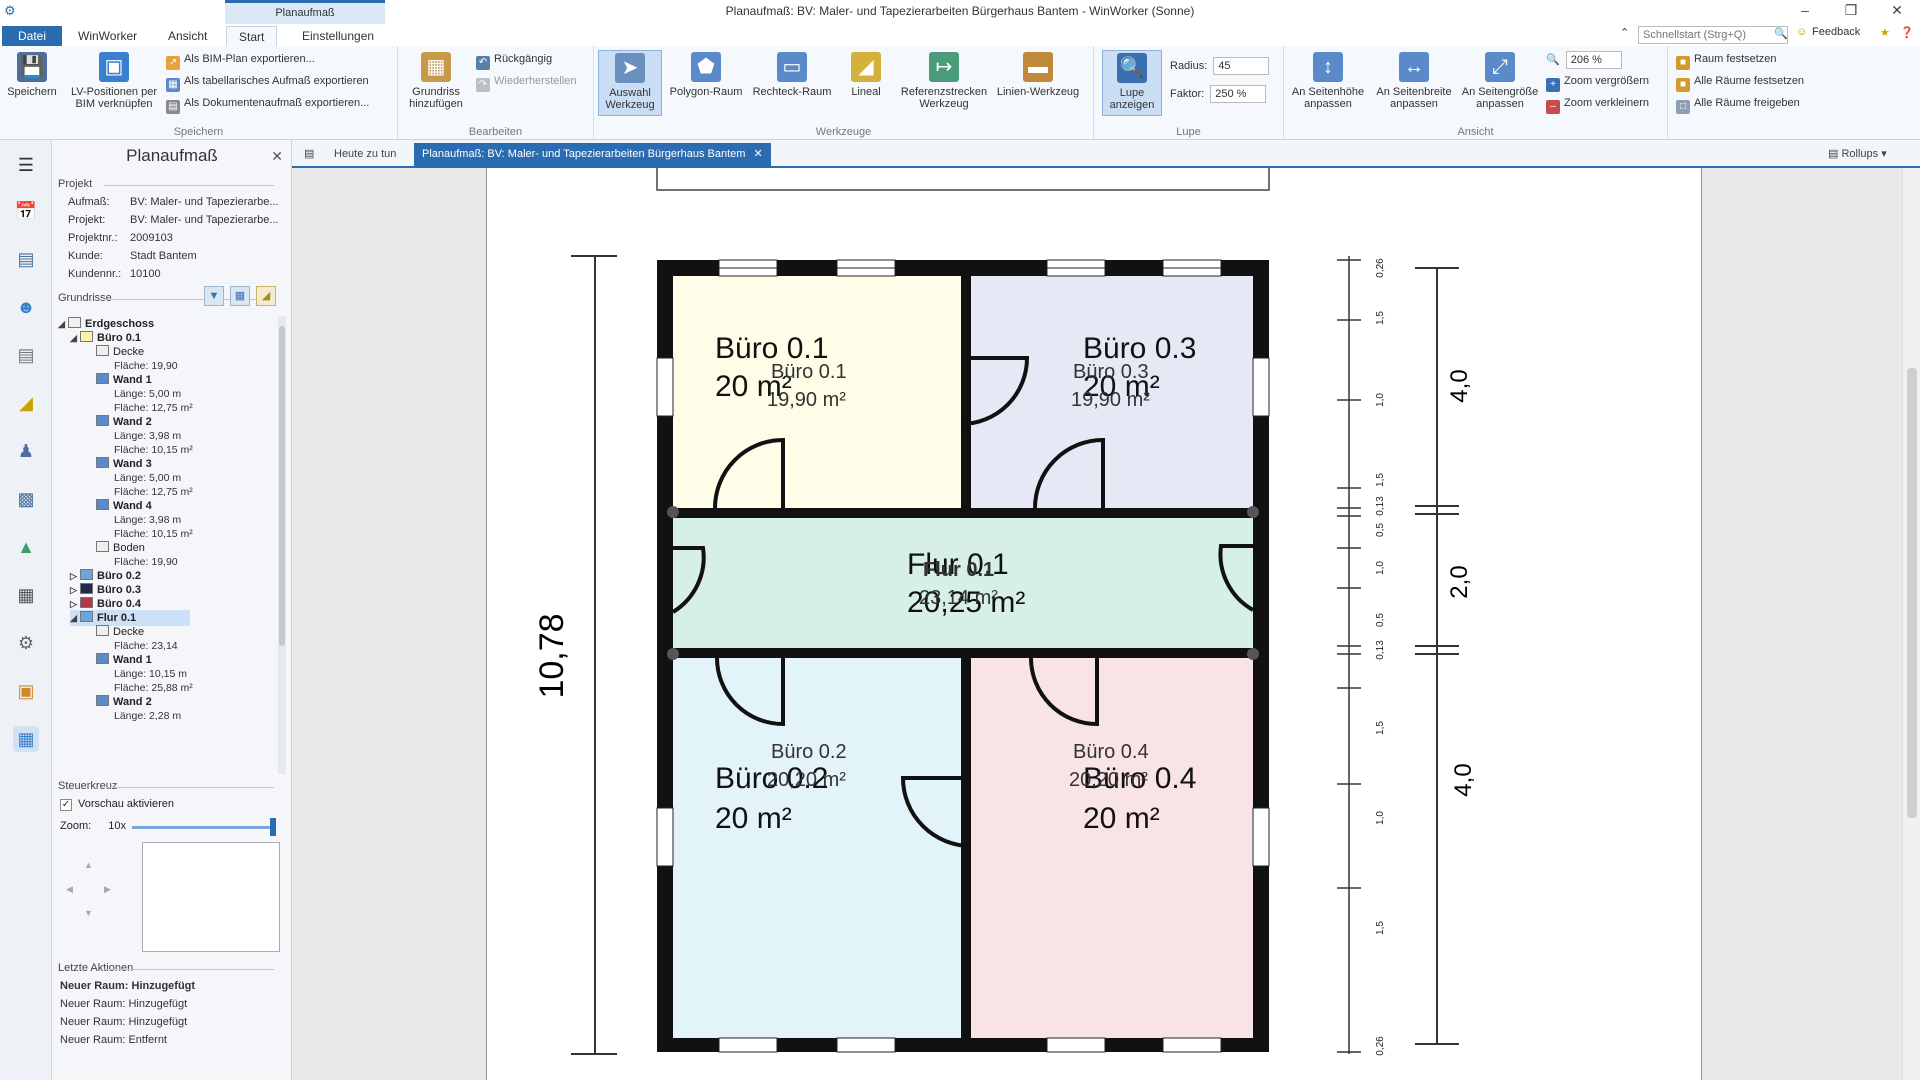  Describe the element at coordinates (26, 403) in the screenshot. I see `measure-nav-icon: ◢` at that location.